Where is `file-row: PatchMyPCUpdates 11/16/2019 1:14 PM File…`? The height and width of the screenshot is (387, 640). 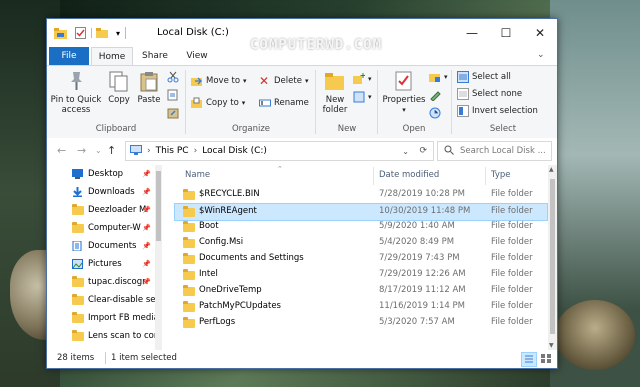 file-row: PatchMyPCUpdates 11/16/2019 1:14 PM File… is located at coordinates (361, 307).